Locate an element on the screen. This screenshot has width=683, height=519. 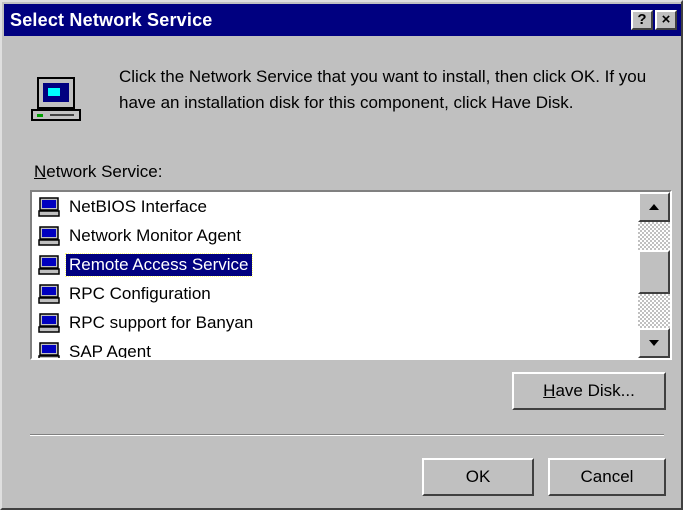
have-disk-accel: H is located at coordinates (549, 390).